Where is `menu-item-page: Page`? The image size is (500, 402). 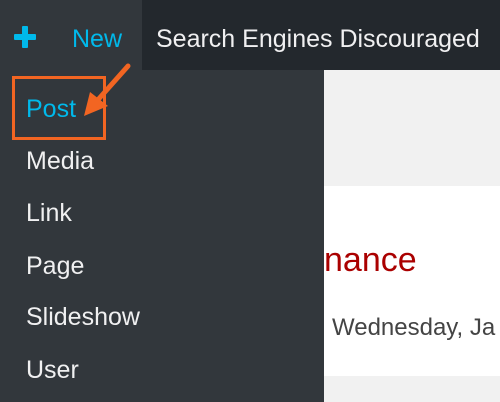
menu-item-page: Page is located at coordinates (55, 266).